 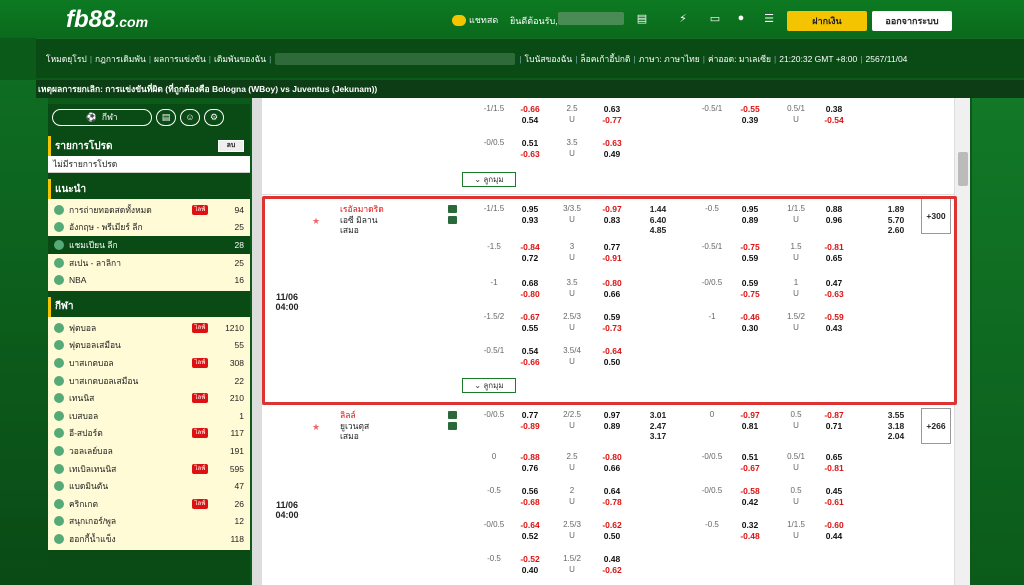 I want to click on sidebar-item: แบดมินตัน 47, so click(x=149, y=486).